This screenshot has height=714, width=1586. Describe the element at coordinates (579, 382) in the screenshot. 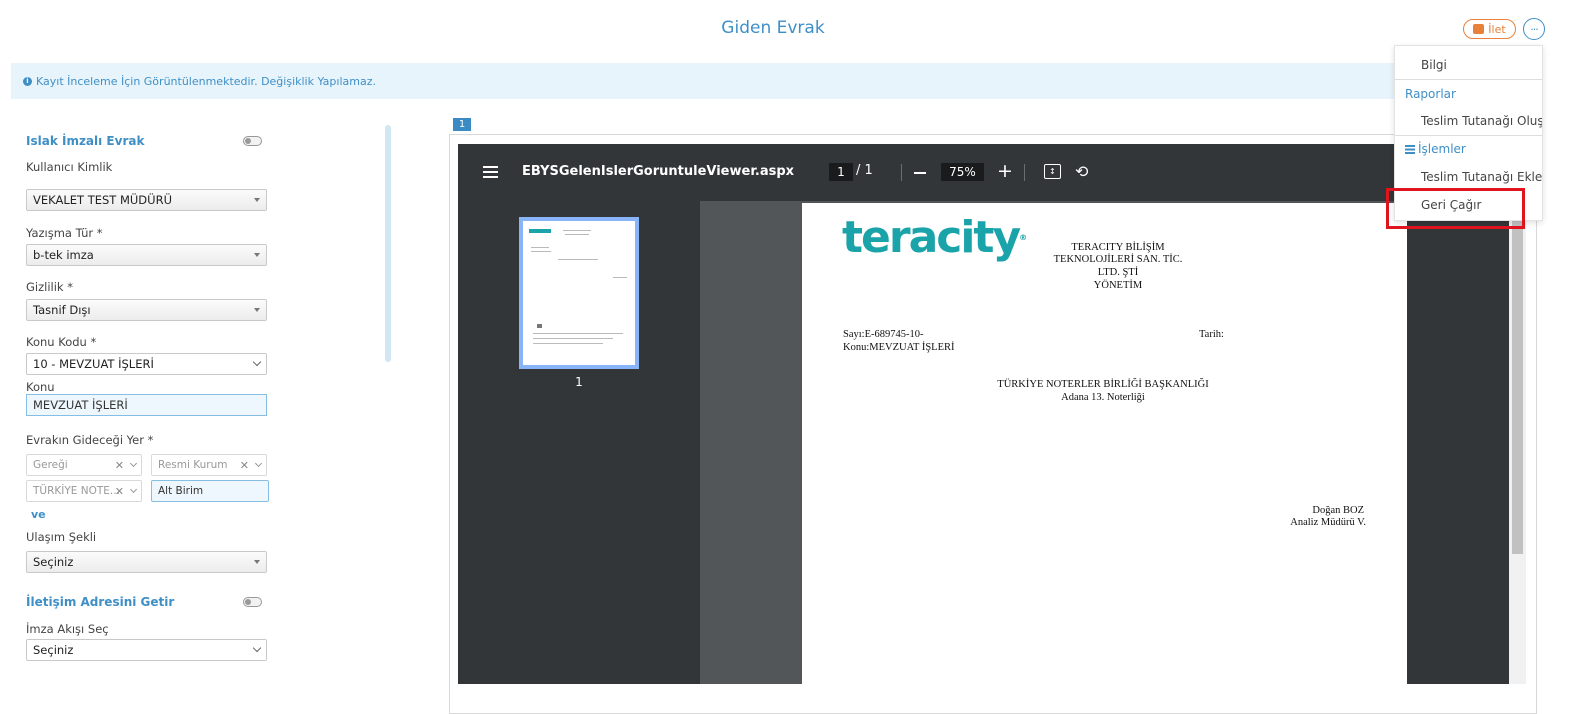

I see `thumbnail-page-number: 1` at that location.